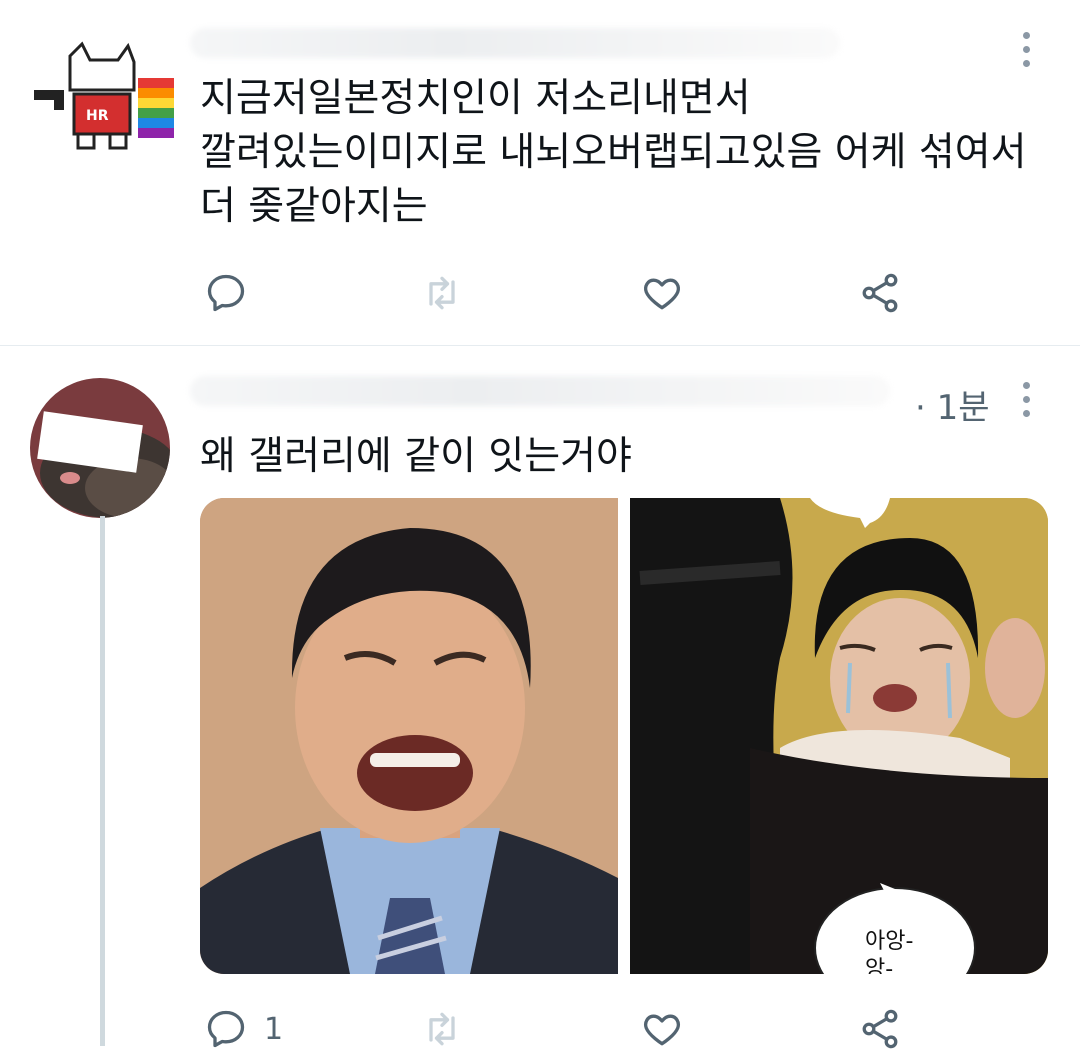 The width and height of the screenshot is (1080, 1054). Describe the element at coordinates (97, 116) in the screenshot. I see `svg-text: HR` at that location.